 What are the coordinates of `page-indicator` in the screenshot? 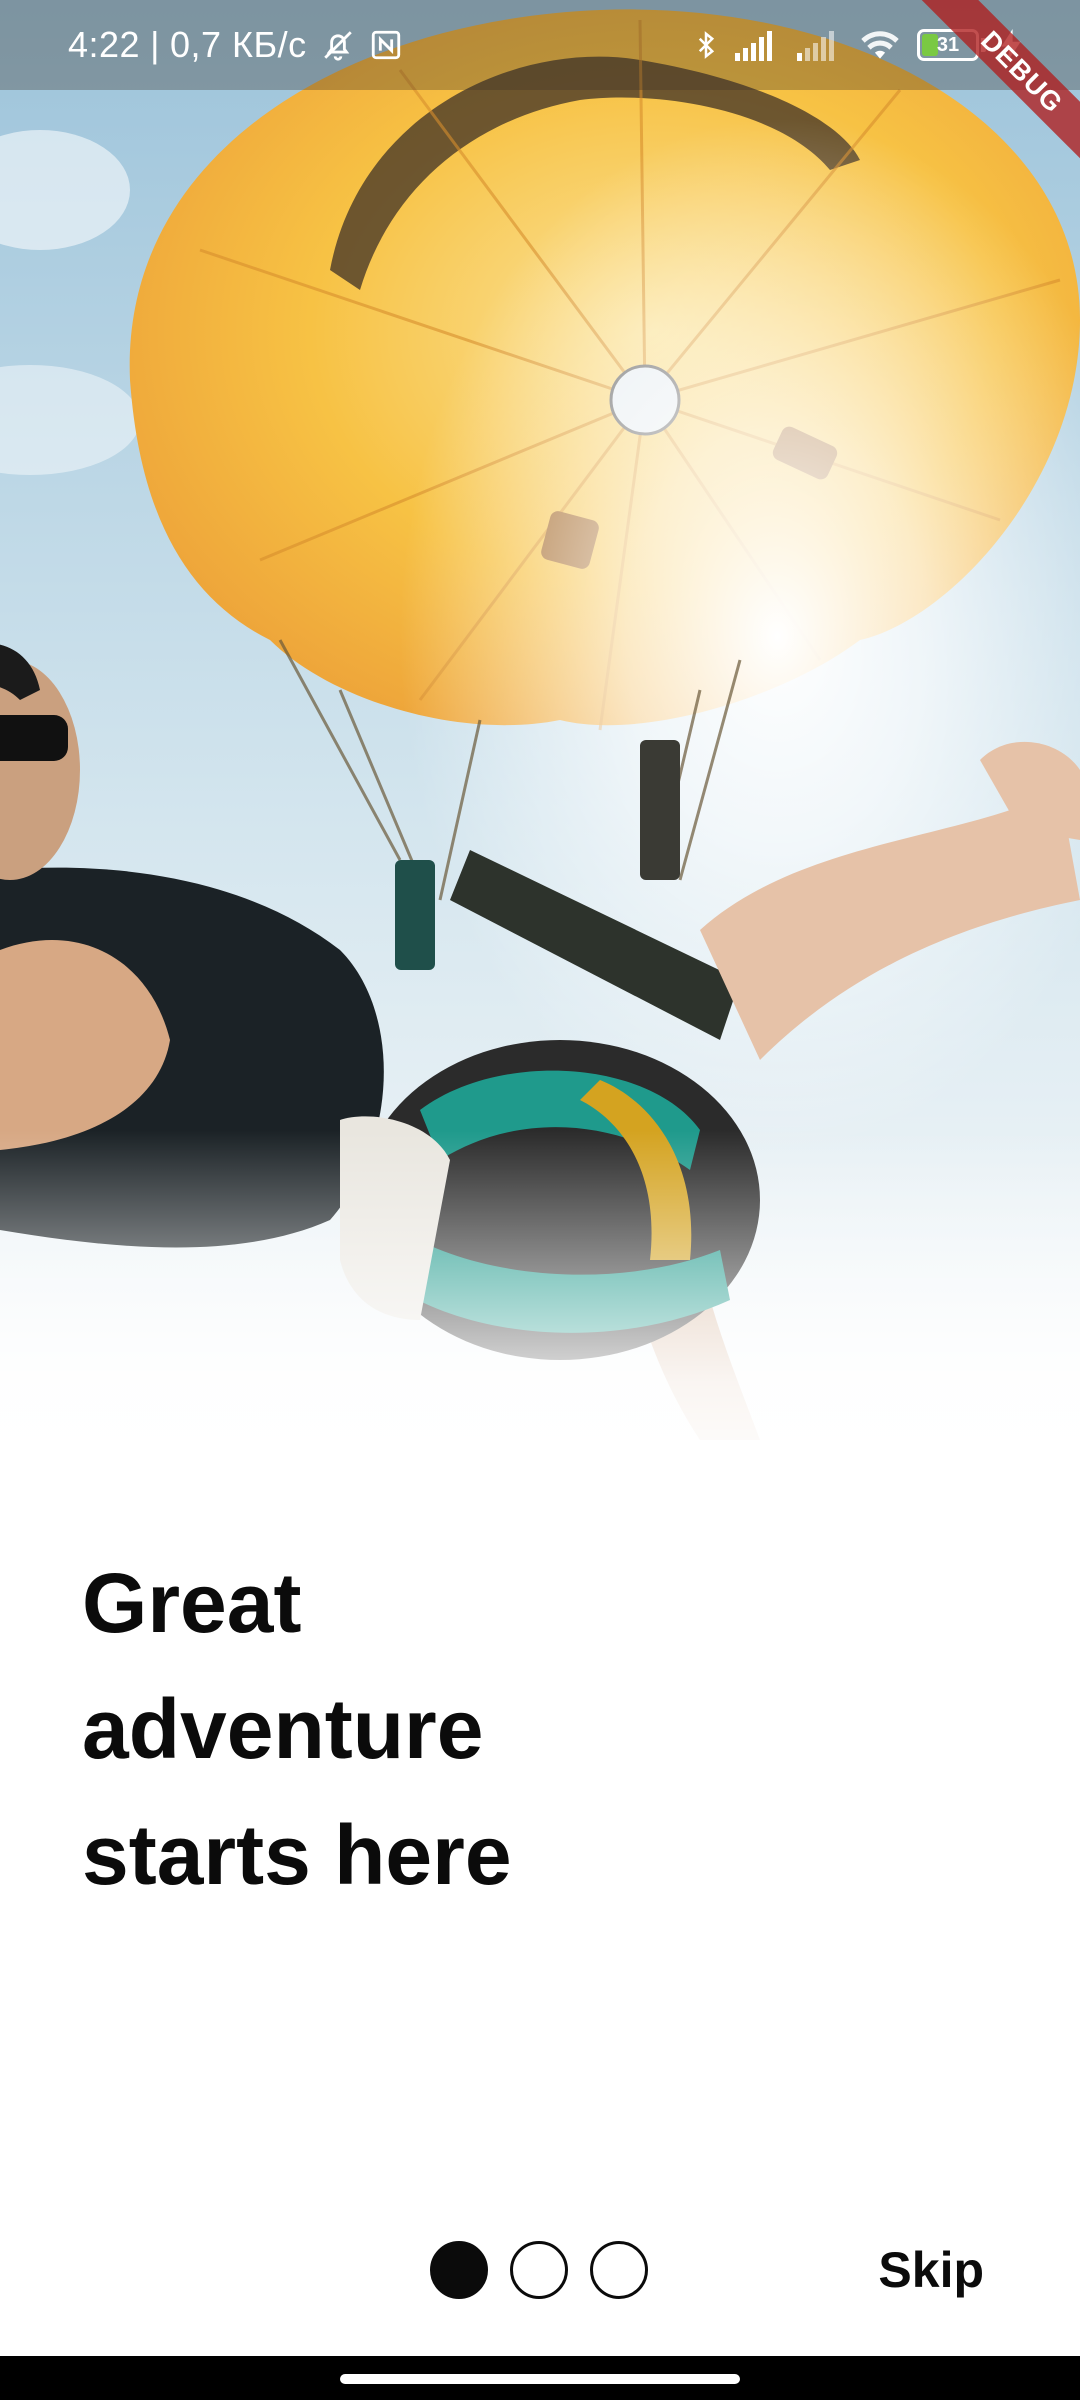 It's located at (550, 2270).